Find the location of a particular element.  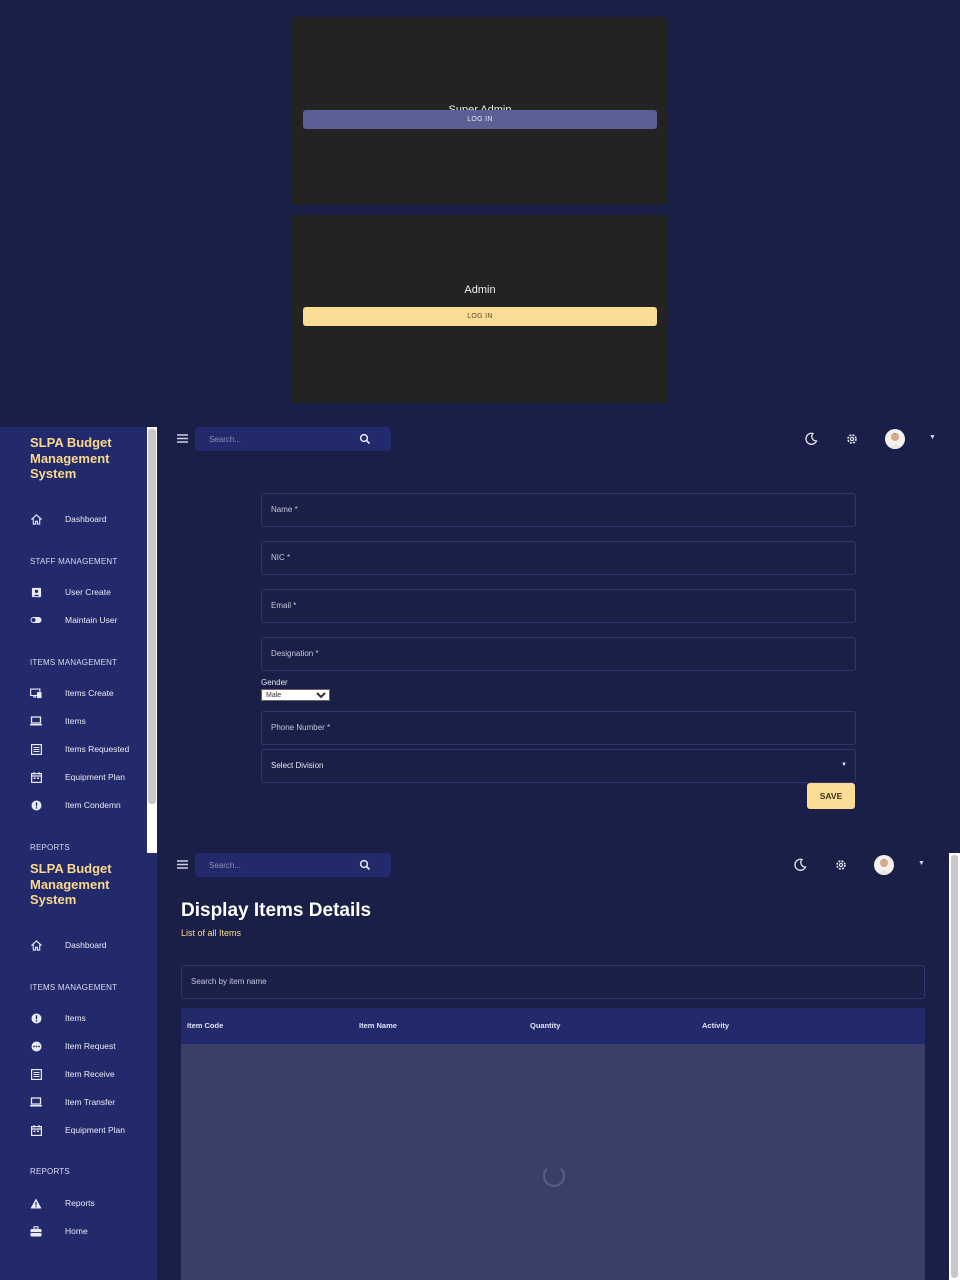

sidebar-item-reports: Reports is located at coordinates (75, 1203).